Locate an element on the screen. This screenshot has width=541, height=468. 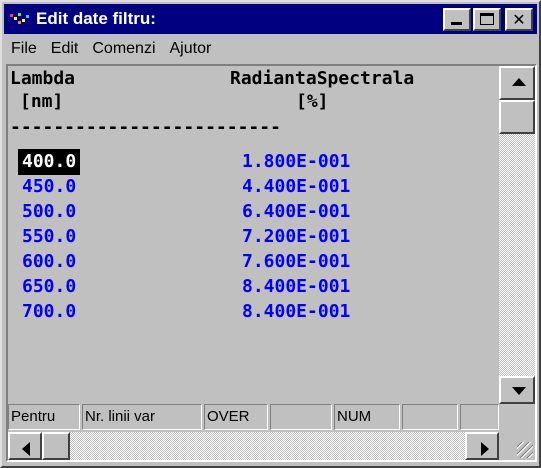
table-row: 650.0 8.400E-001 is located at coordinates (253, 287).